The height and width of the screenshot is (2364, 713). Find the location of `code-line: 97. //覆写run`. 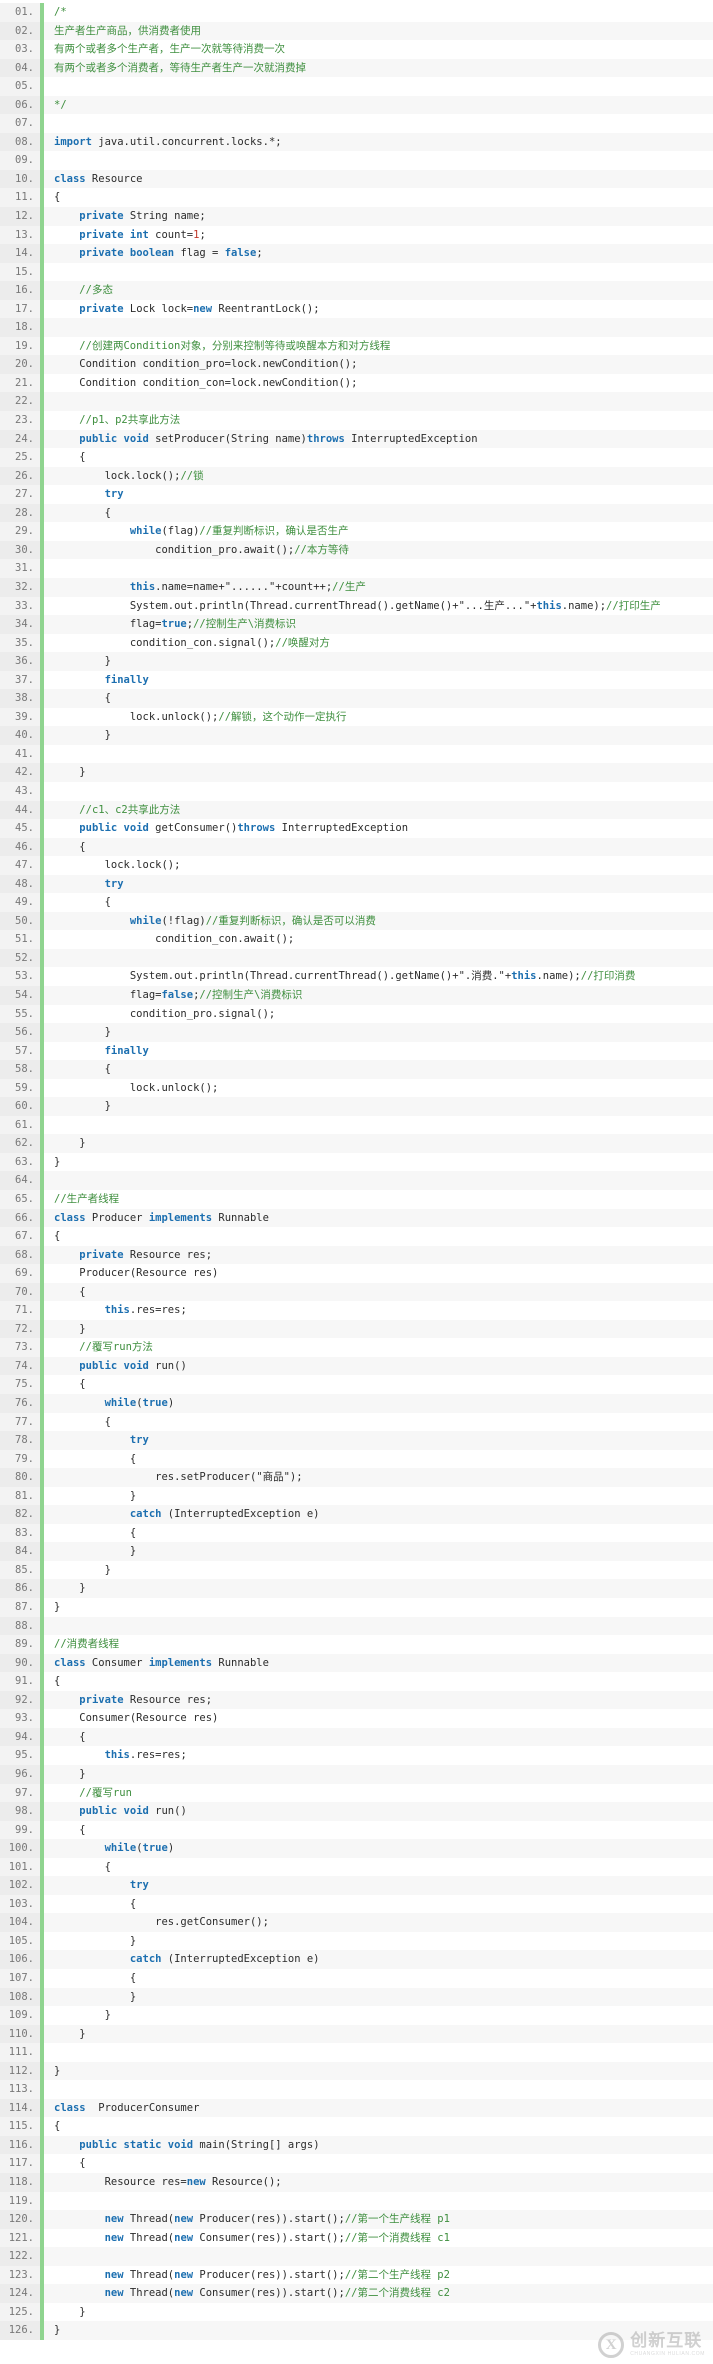

code-line: 97. //覆写run is located at coordinates (356, 1793).